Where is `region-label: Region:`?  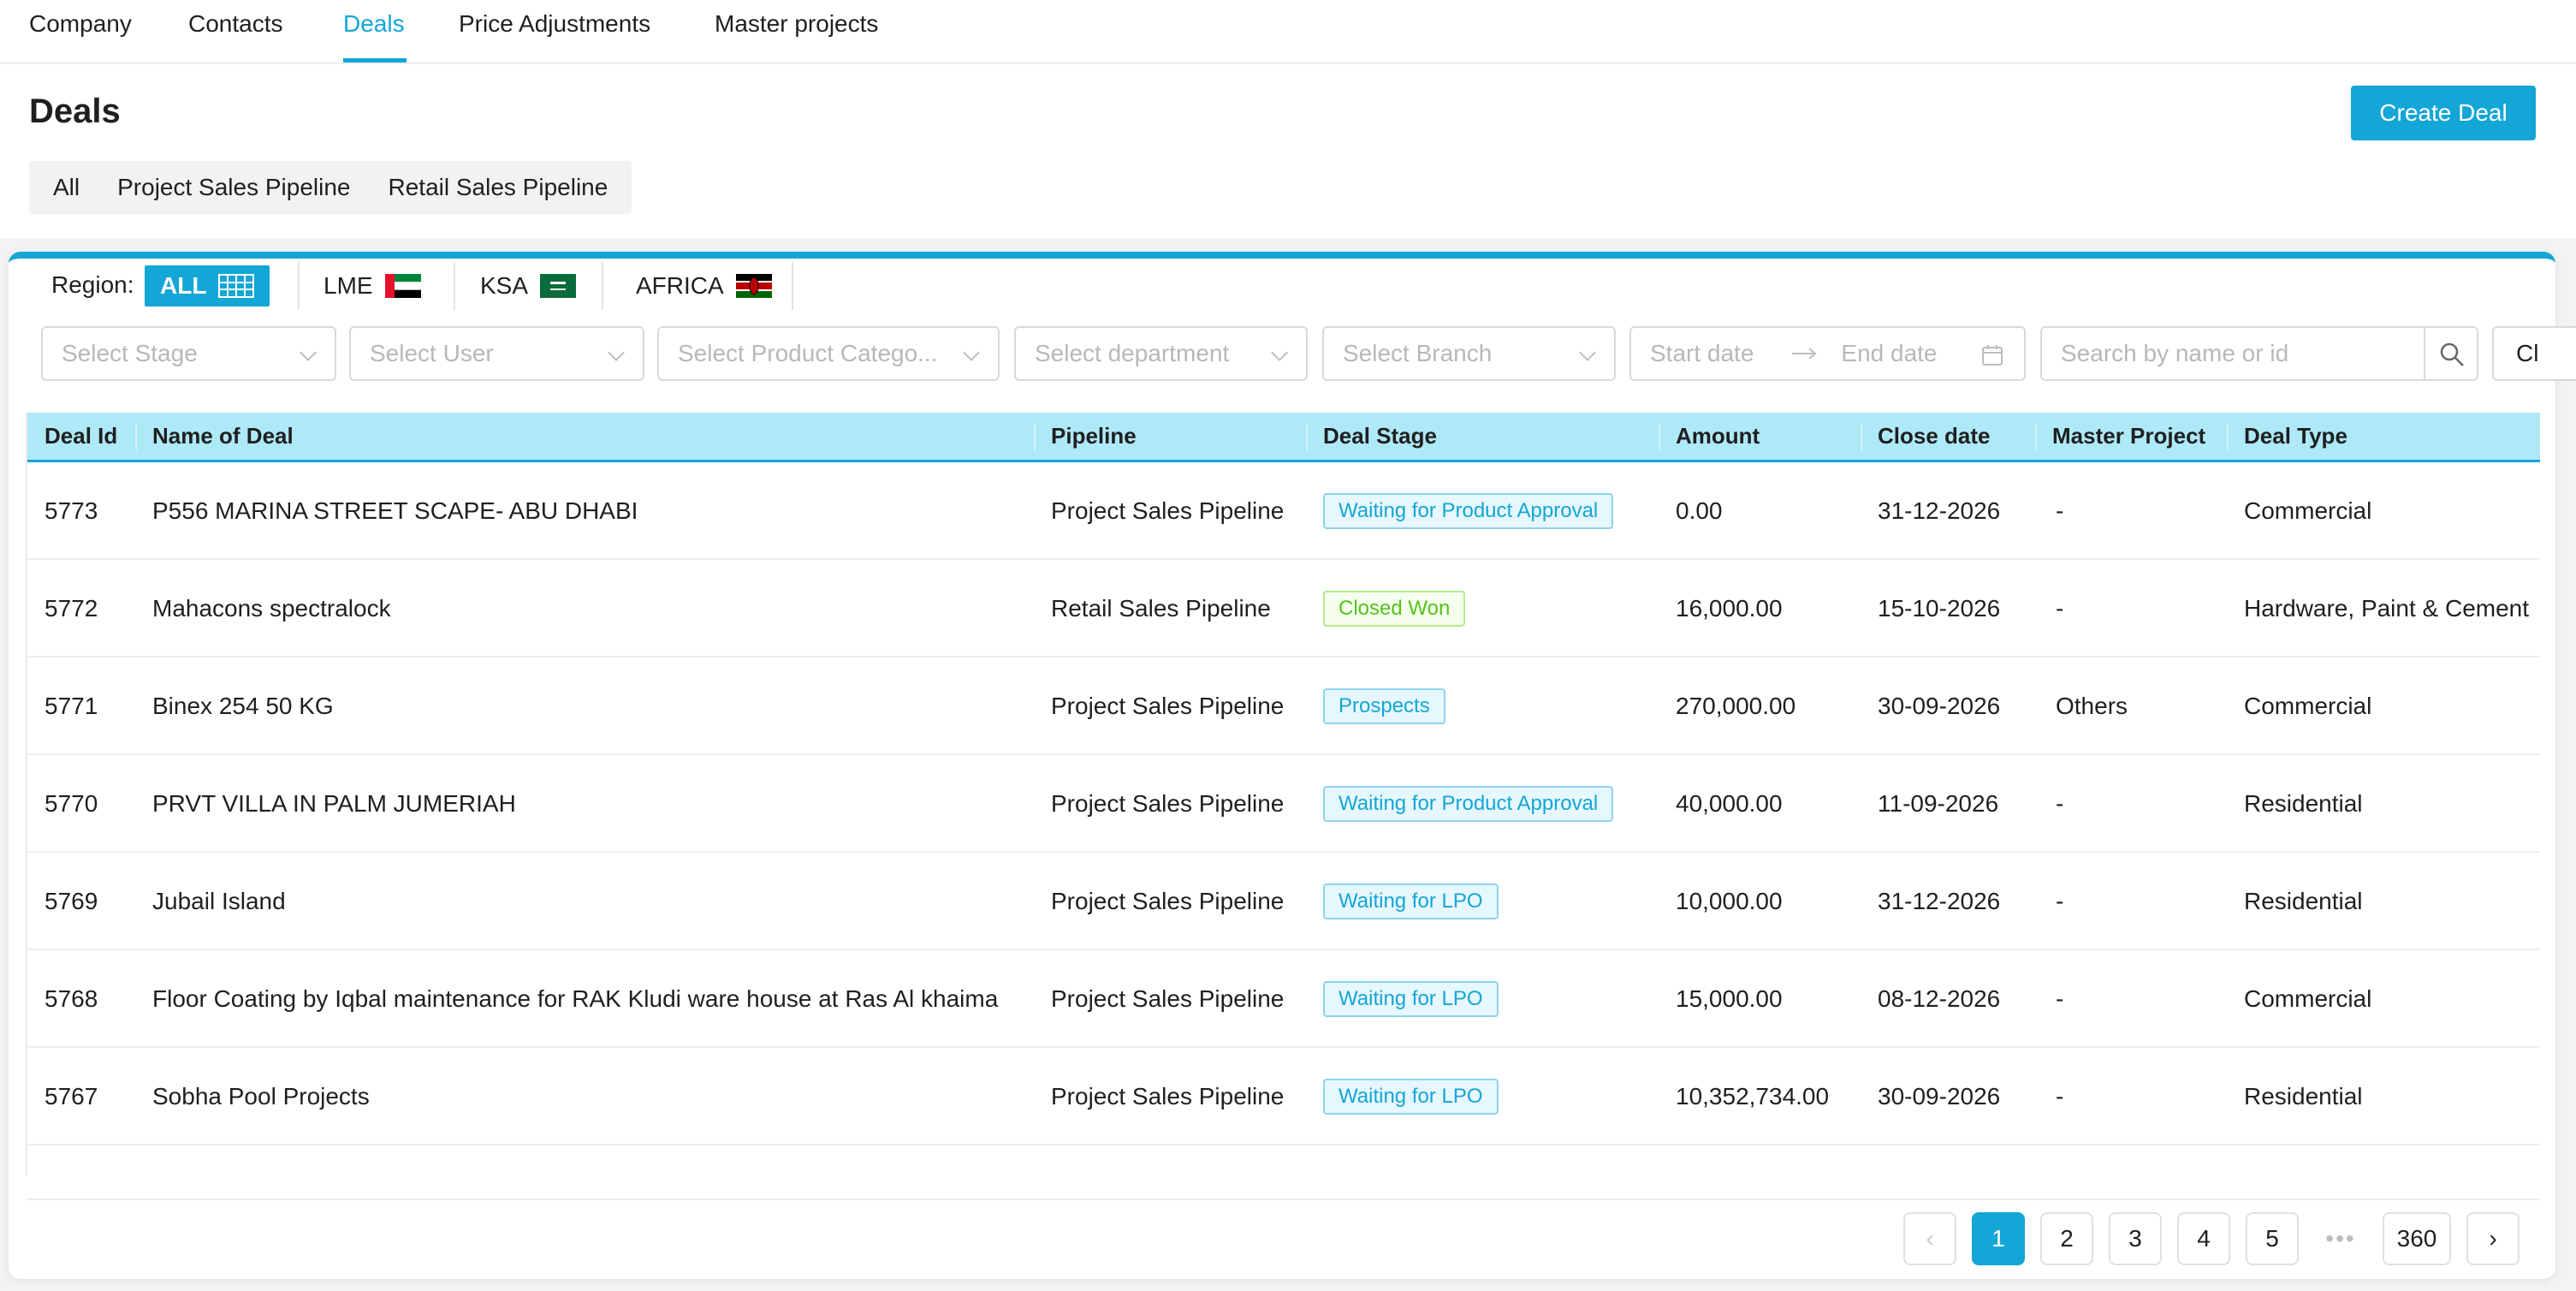 region-label: Region: is located at coordinates (92, 285).